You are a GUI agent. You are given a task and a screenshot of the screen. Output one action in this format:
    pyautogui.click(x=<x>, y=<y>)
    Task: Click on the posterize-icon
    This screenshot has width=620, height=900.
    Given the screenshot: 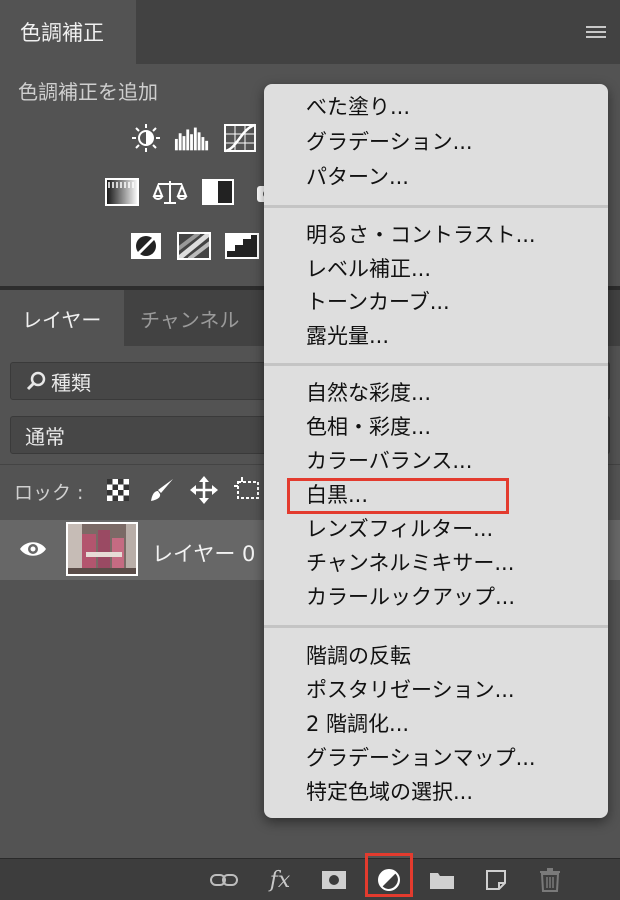 What is the action you would take?
    pyautogui.click(x=194, y=246)
    